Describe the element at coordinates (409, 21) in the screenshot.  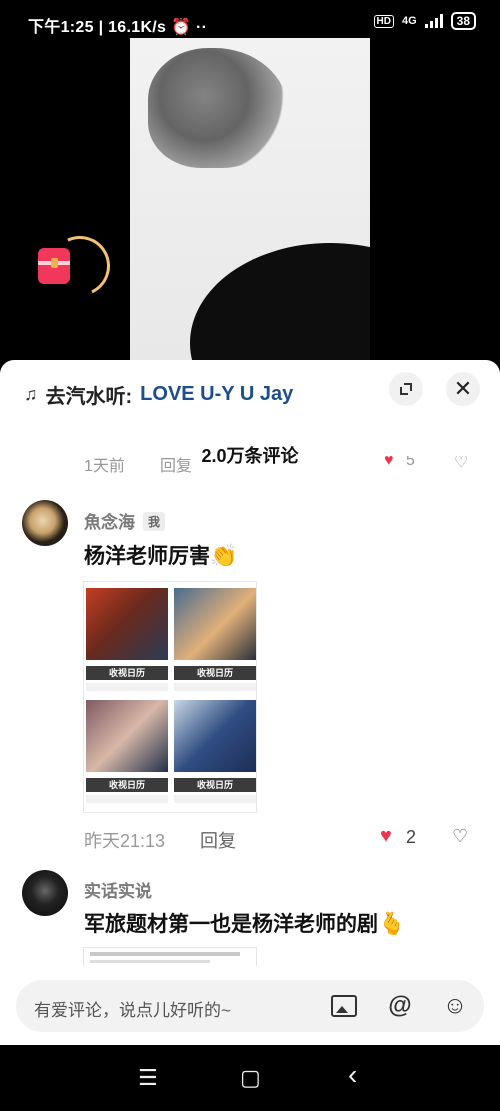
I see `network-type: 4G` at that location.